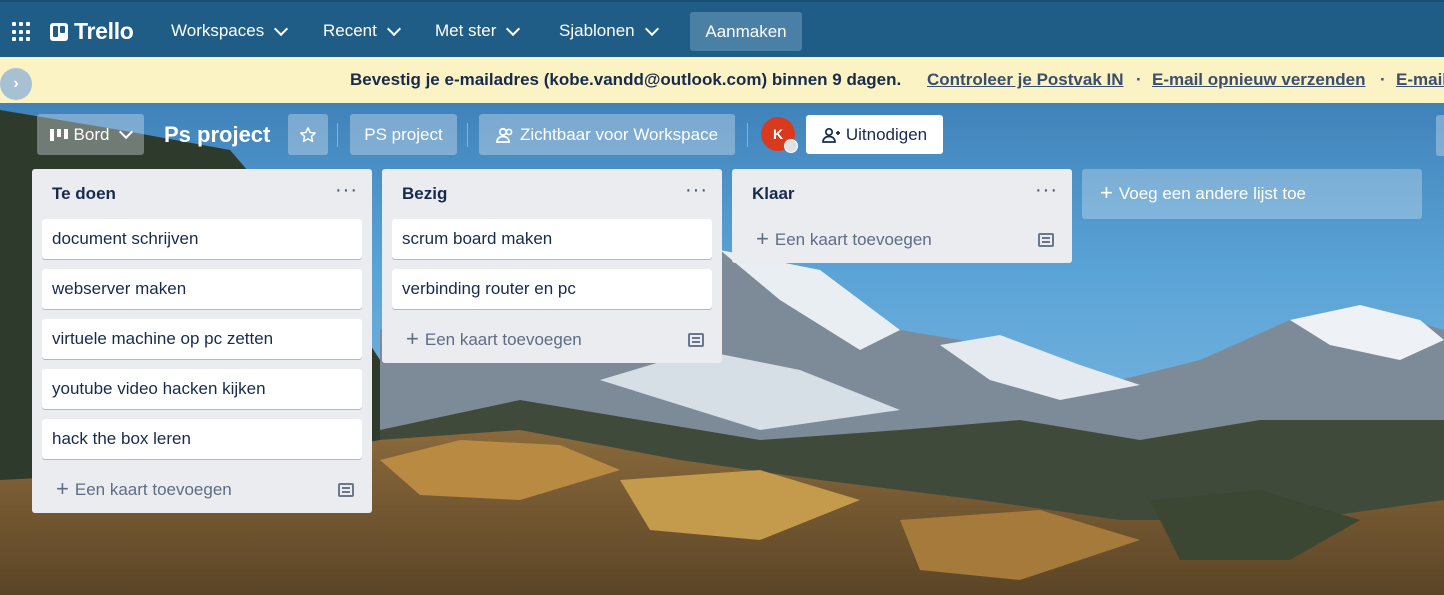  What do you see at coordinates (403, 134) in the screenshot?
I see `workspace-button: PS project` at bounding box center [403, 134].